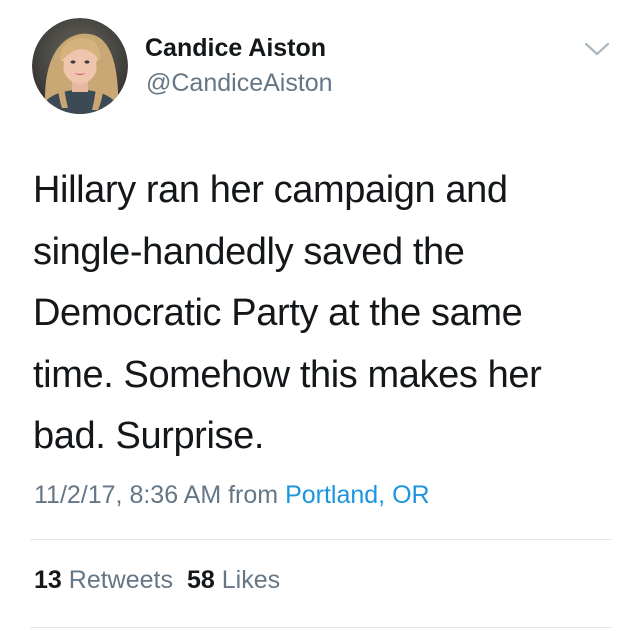 The image size is (640, 631). Describe the element at coordinates (159, 495) in the screenshot. I see `timestamp: 11/2/17, 8:36 AM from` at that location.